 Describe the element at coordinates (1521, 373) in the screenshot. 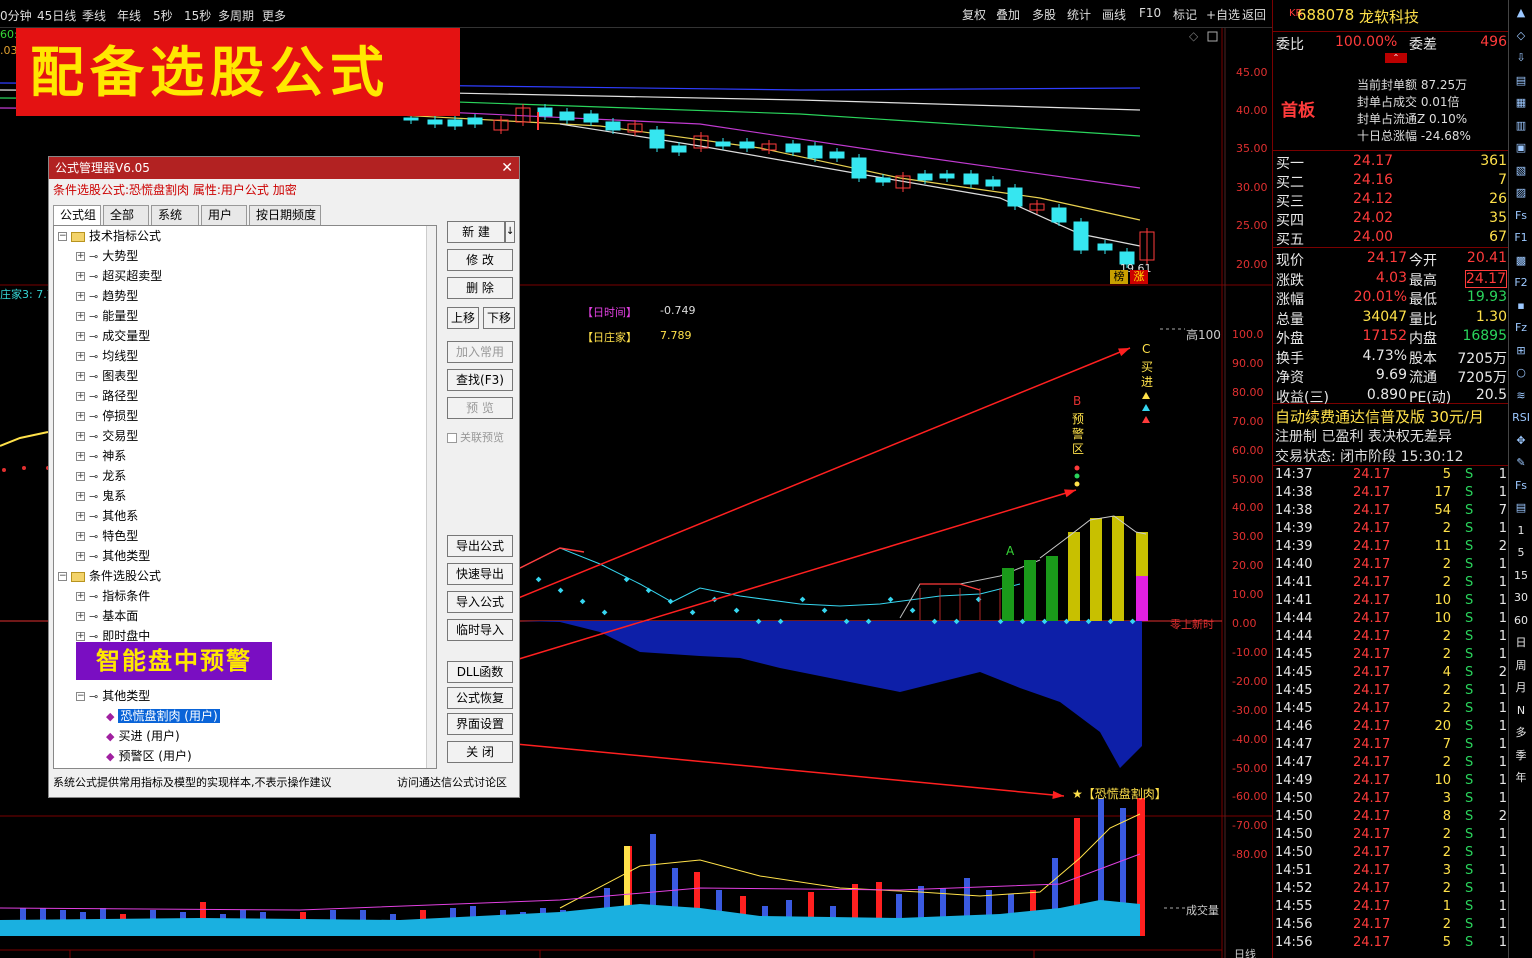

I see `side-tool-icon: ○` at that location.